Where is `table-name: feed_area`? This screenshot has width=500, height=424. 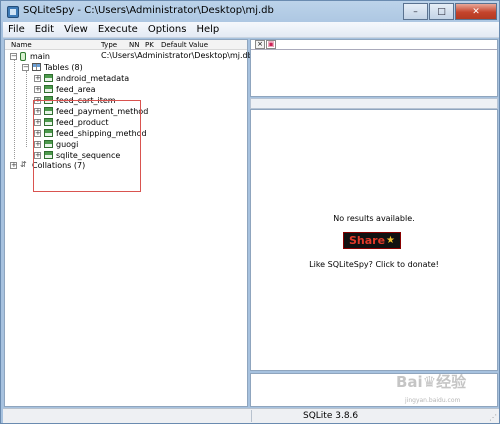 table-name: feed_area is located at coordinates (76, 89).